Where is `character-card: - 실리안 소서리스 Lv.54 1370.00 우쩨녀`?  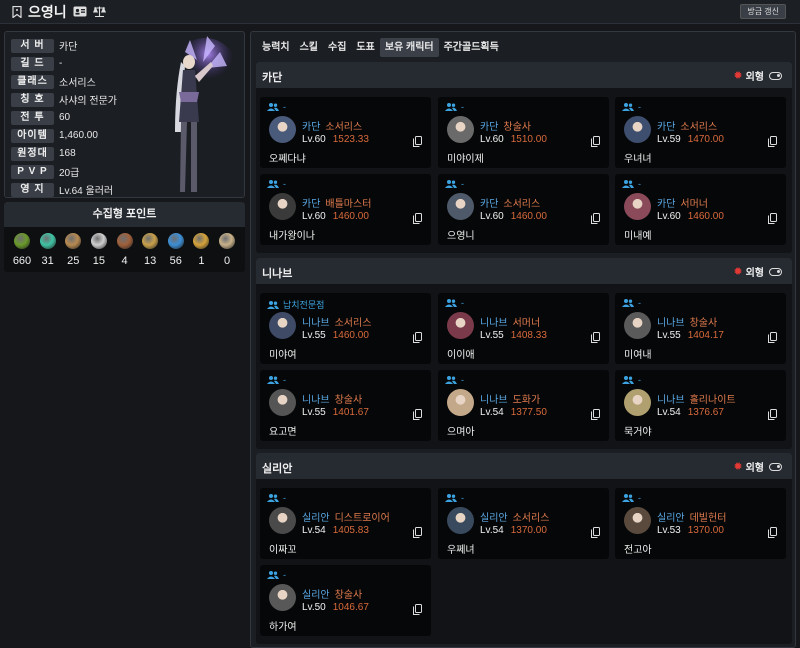
character-card: - 실리안 소서리스 Lv.54 1370.00 우쩨녀 is located at coordinates (523, 523).